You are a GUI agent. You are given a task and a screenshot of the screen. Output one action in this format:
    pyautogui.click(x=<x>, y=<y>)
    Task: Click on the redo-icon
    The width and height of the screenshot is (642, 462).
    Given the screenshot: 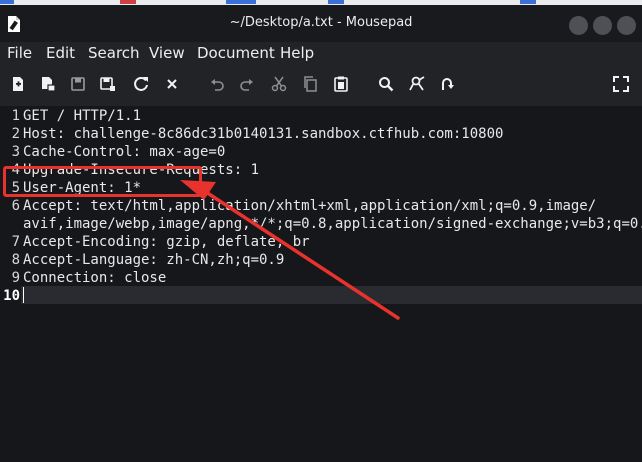 What is the action you would take?
    pyautogui.click(x=247, y=84)
    